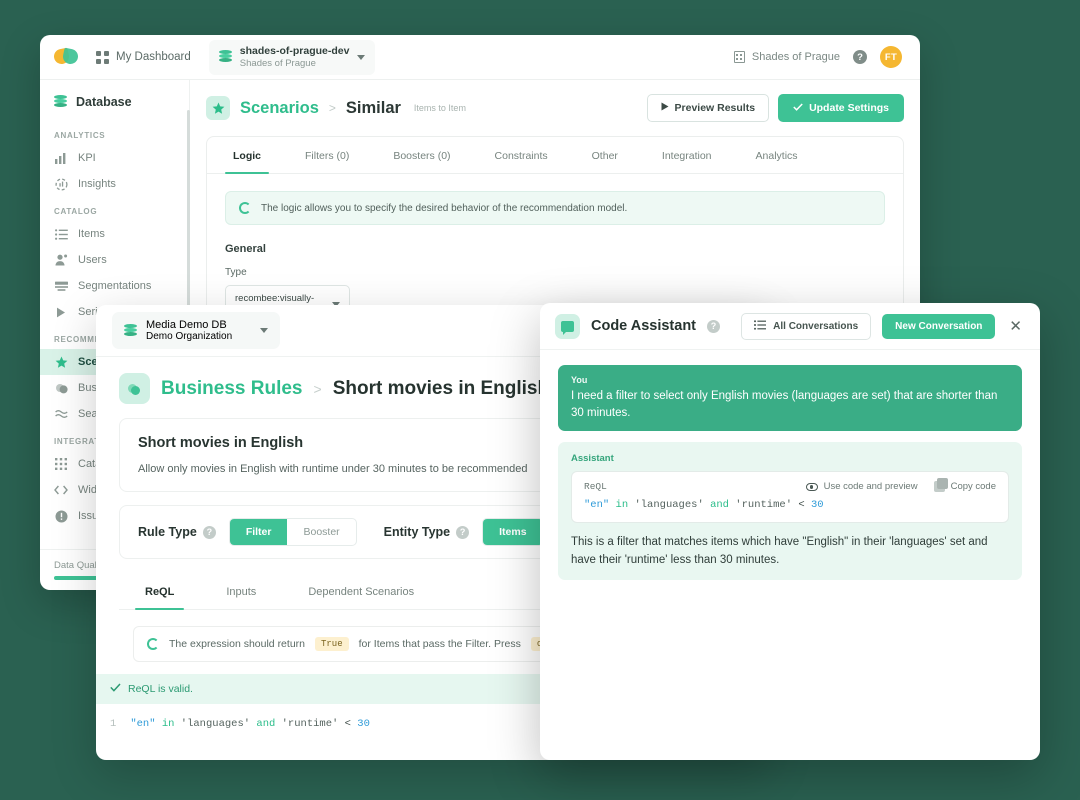 The image size is (1080, 800). What do you see at coordinates (266, 724) in the screenshot?
I see `token-keyword: and` at bounding box center [266, 724].